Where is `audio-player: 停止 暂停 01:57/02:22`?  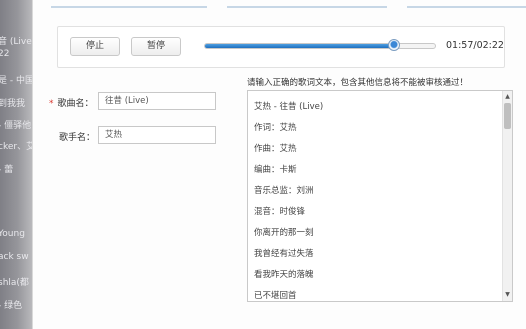
audio-player: 停止 暂停 01:57/02:22 is located at coordinates (281, 47).